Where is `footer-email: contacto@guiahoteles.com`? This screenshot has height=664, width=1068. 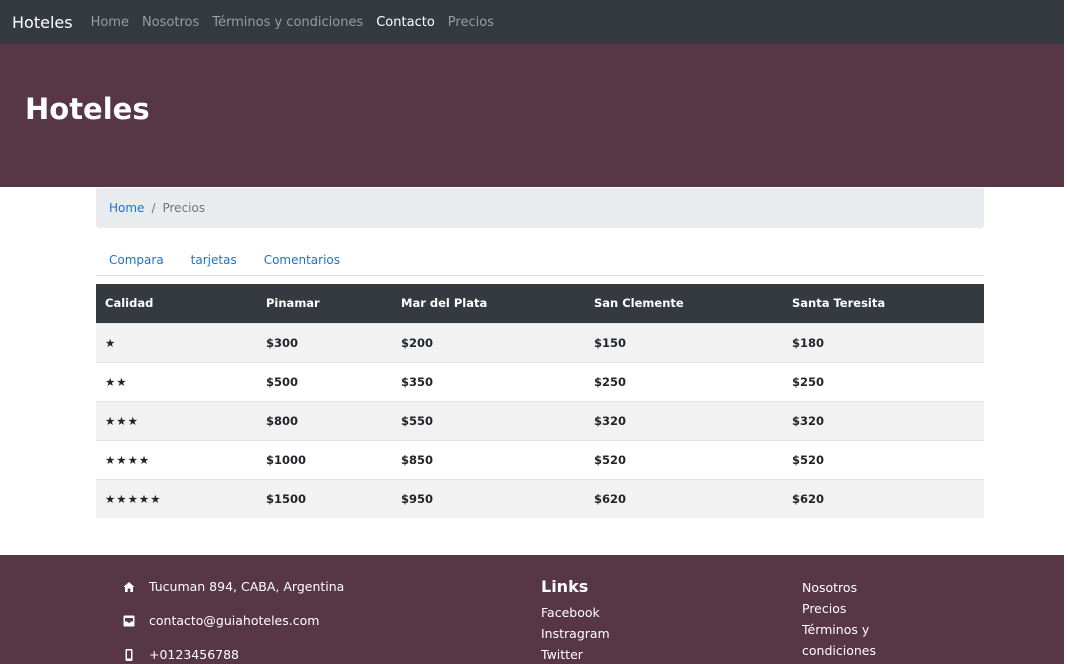
footer-email: contacto@guiahoteles.com is located at coordinates (221, 620).